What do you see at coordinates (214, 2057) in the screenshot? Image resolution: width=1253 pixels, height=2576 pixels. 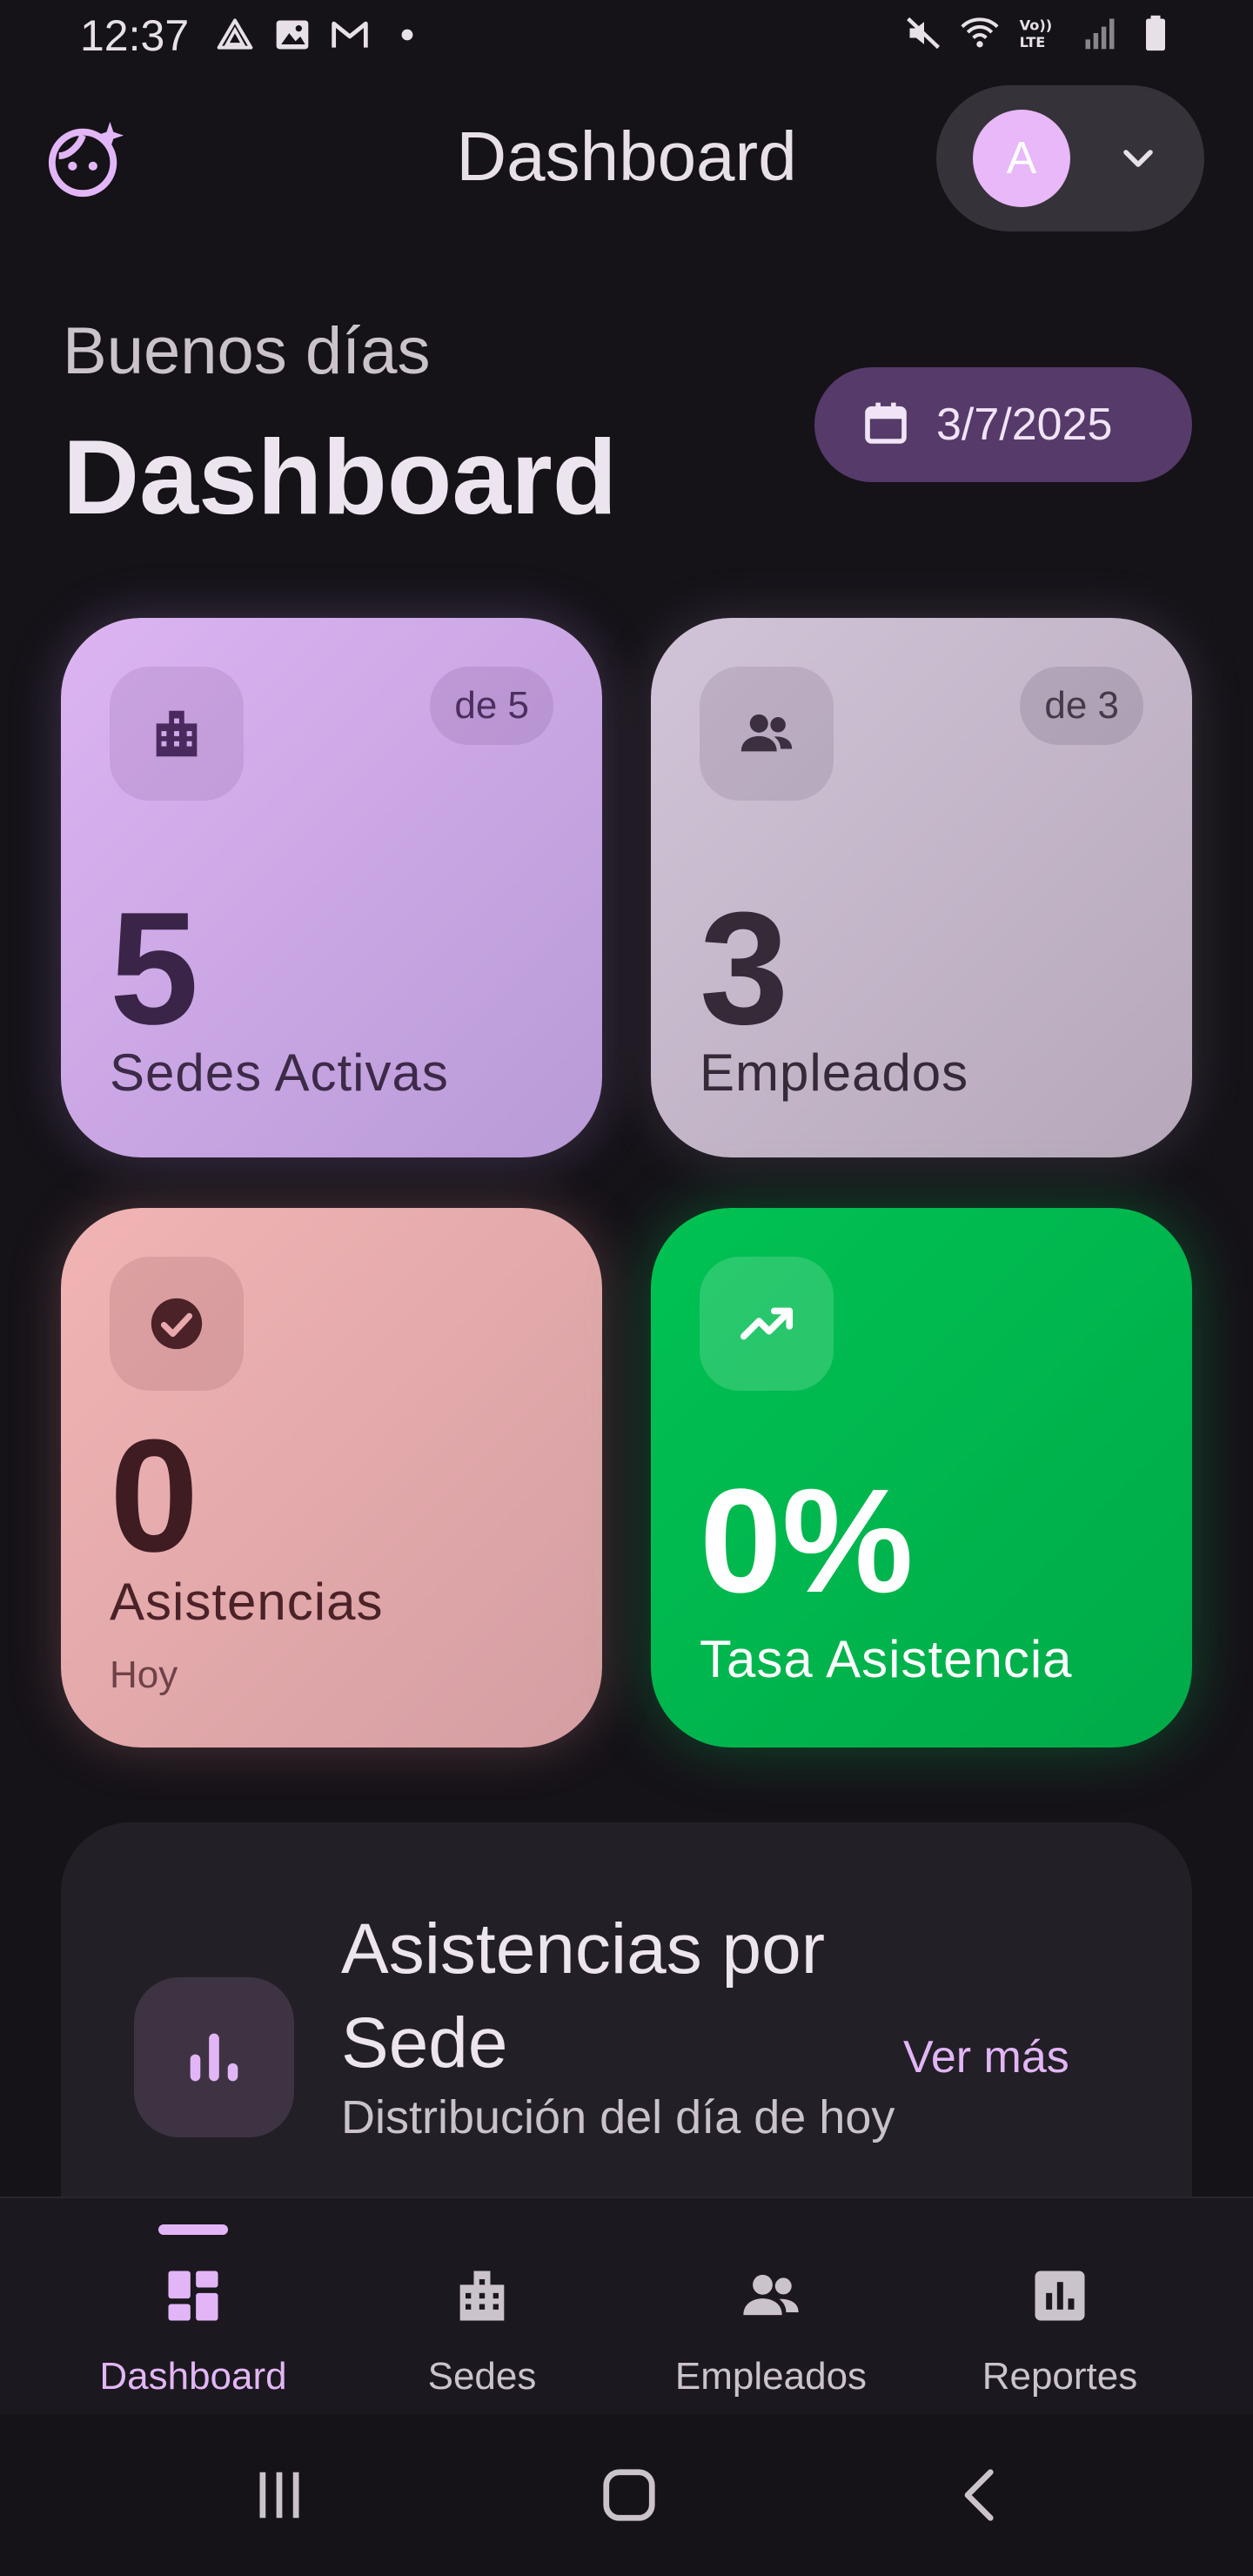 I see `bar-chart-icon` at bounding box center [214, 2057].